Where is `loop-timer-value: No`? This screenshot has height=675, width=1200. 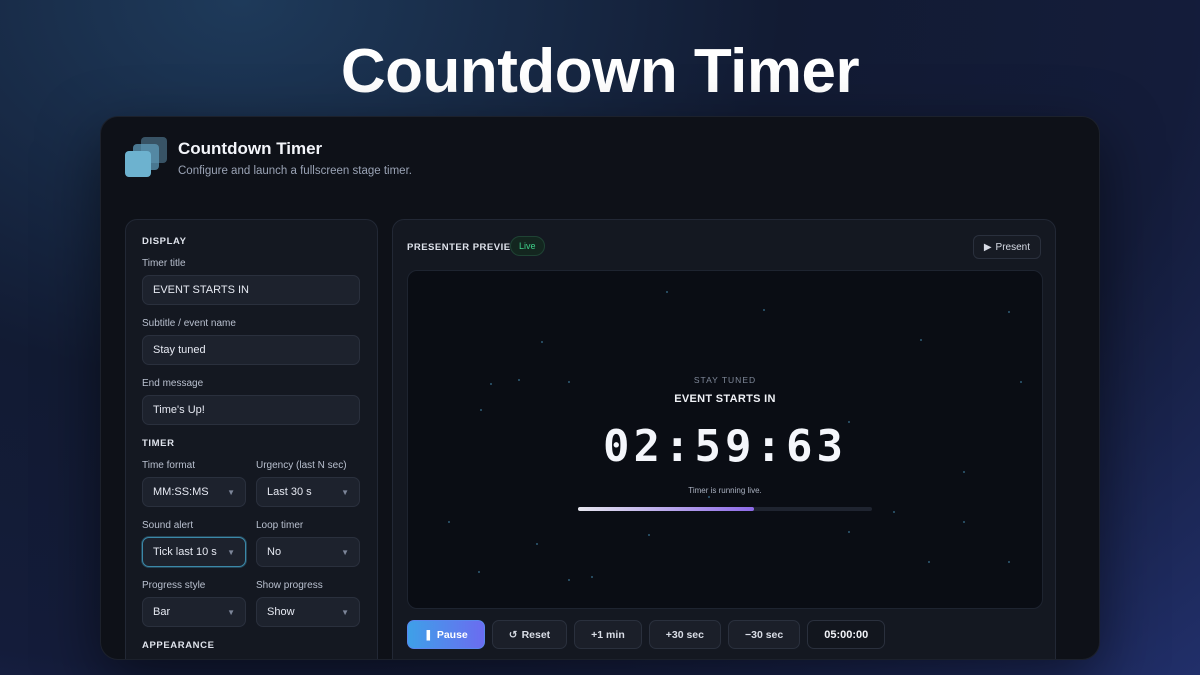 loop-timer-value: No is located at coordinates (274, 552).